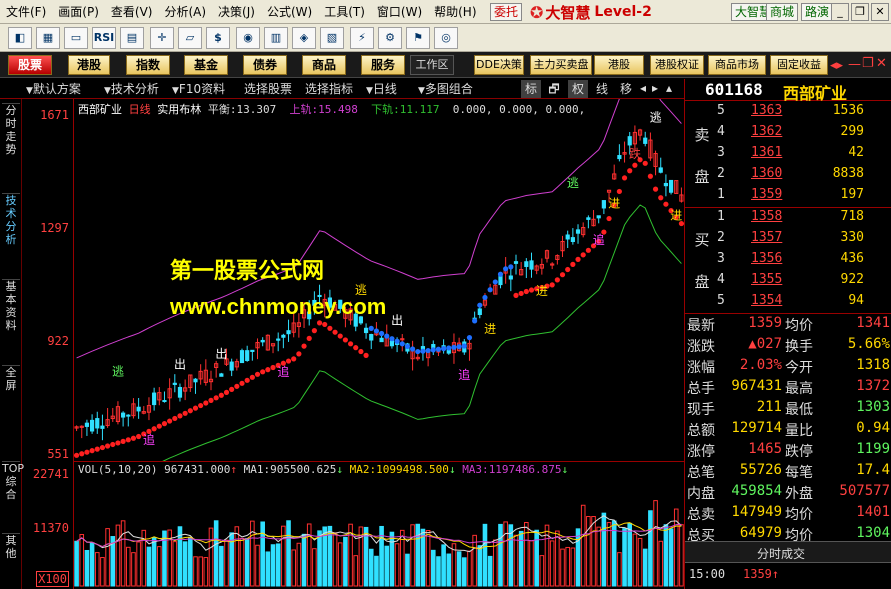  What do you see at coordinates (344, 11) in the screenshot?
I see `menu-tools: 工具(T)` at bounding box center [344, 11].